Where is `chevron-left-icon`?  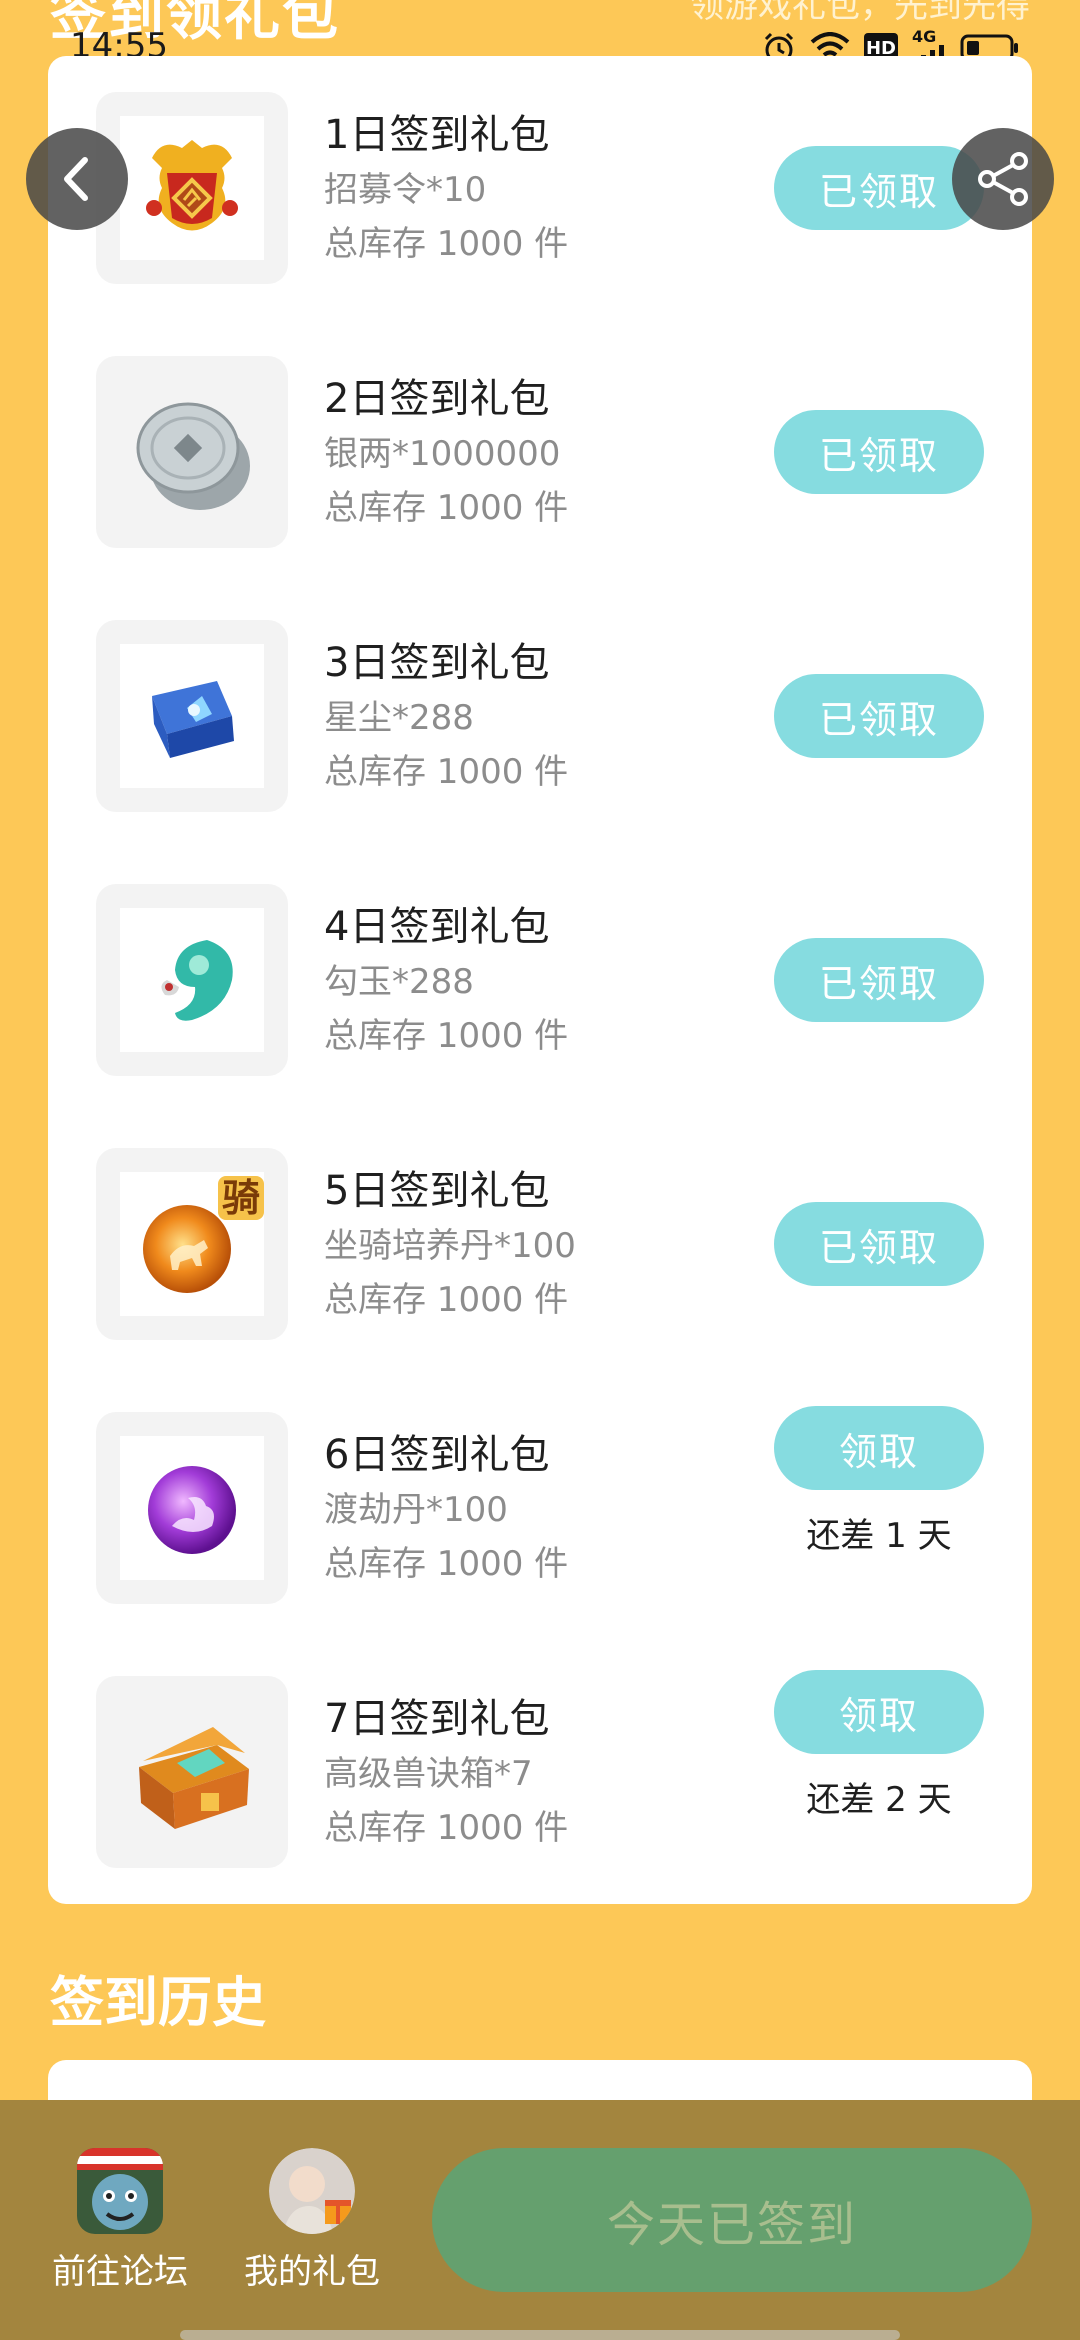 chevron-left-icon is located at coordinates (76, 179).